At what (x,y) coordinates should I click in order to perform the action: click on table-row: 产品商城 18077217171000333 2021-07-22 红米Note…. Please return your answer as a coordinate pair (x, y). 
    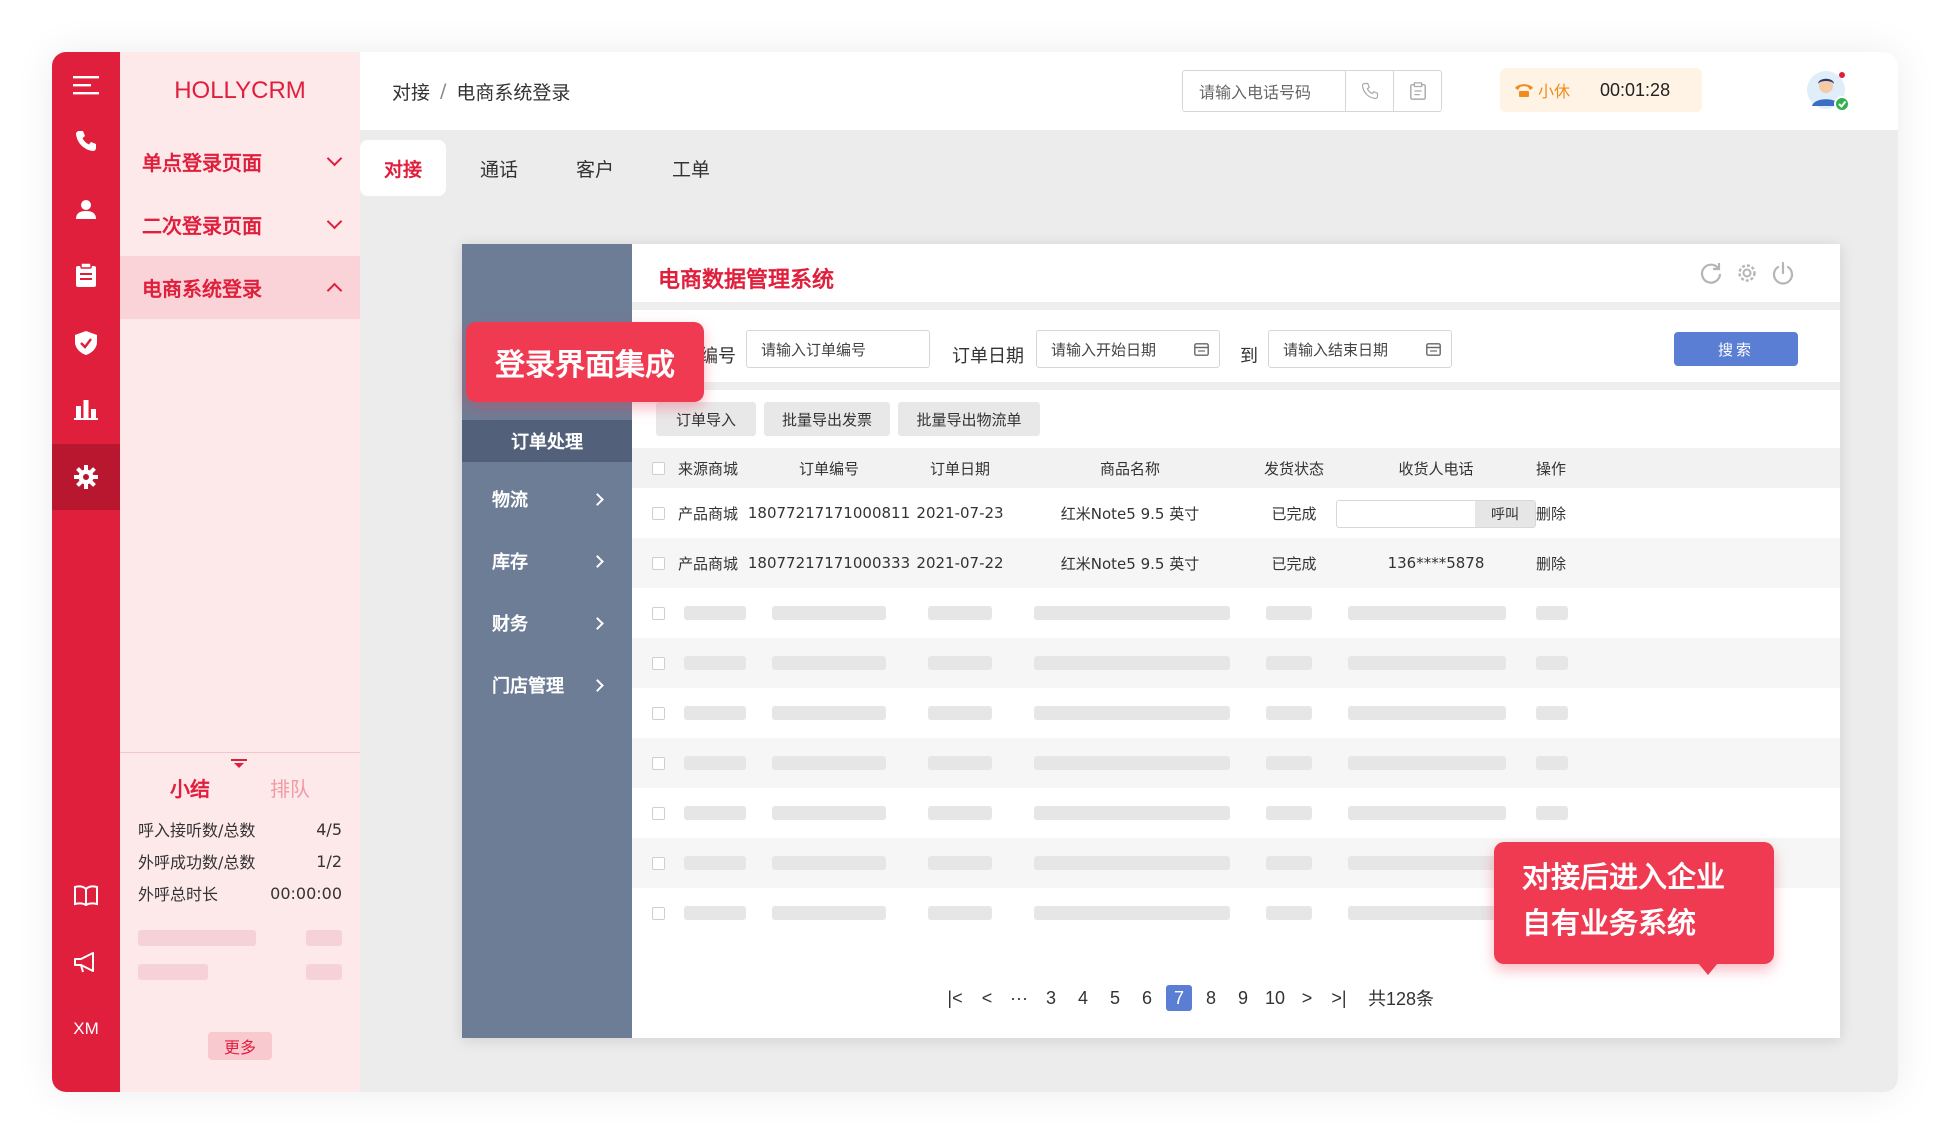
    Looking at the image, I should click on (1236, 563).